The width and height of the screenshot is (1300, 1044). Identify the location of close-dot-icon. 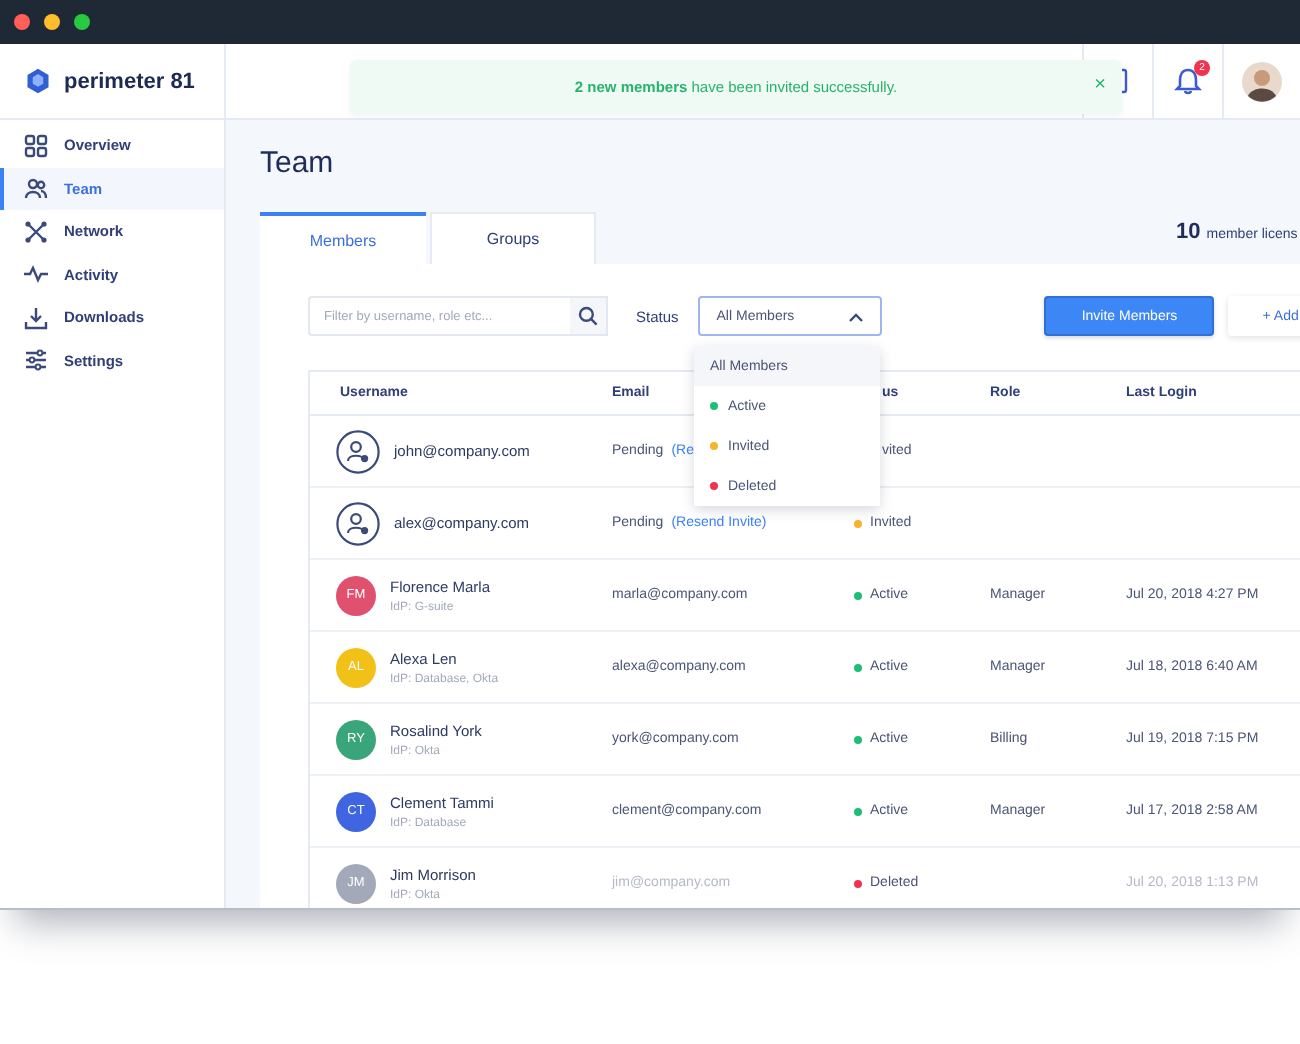
(22, 22).